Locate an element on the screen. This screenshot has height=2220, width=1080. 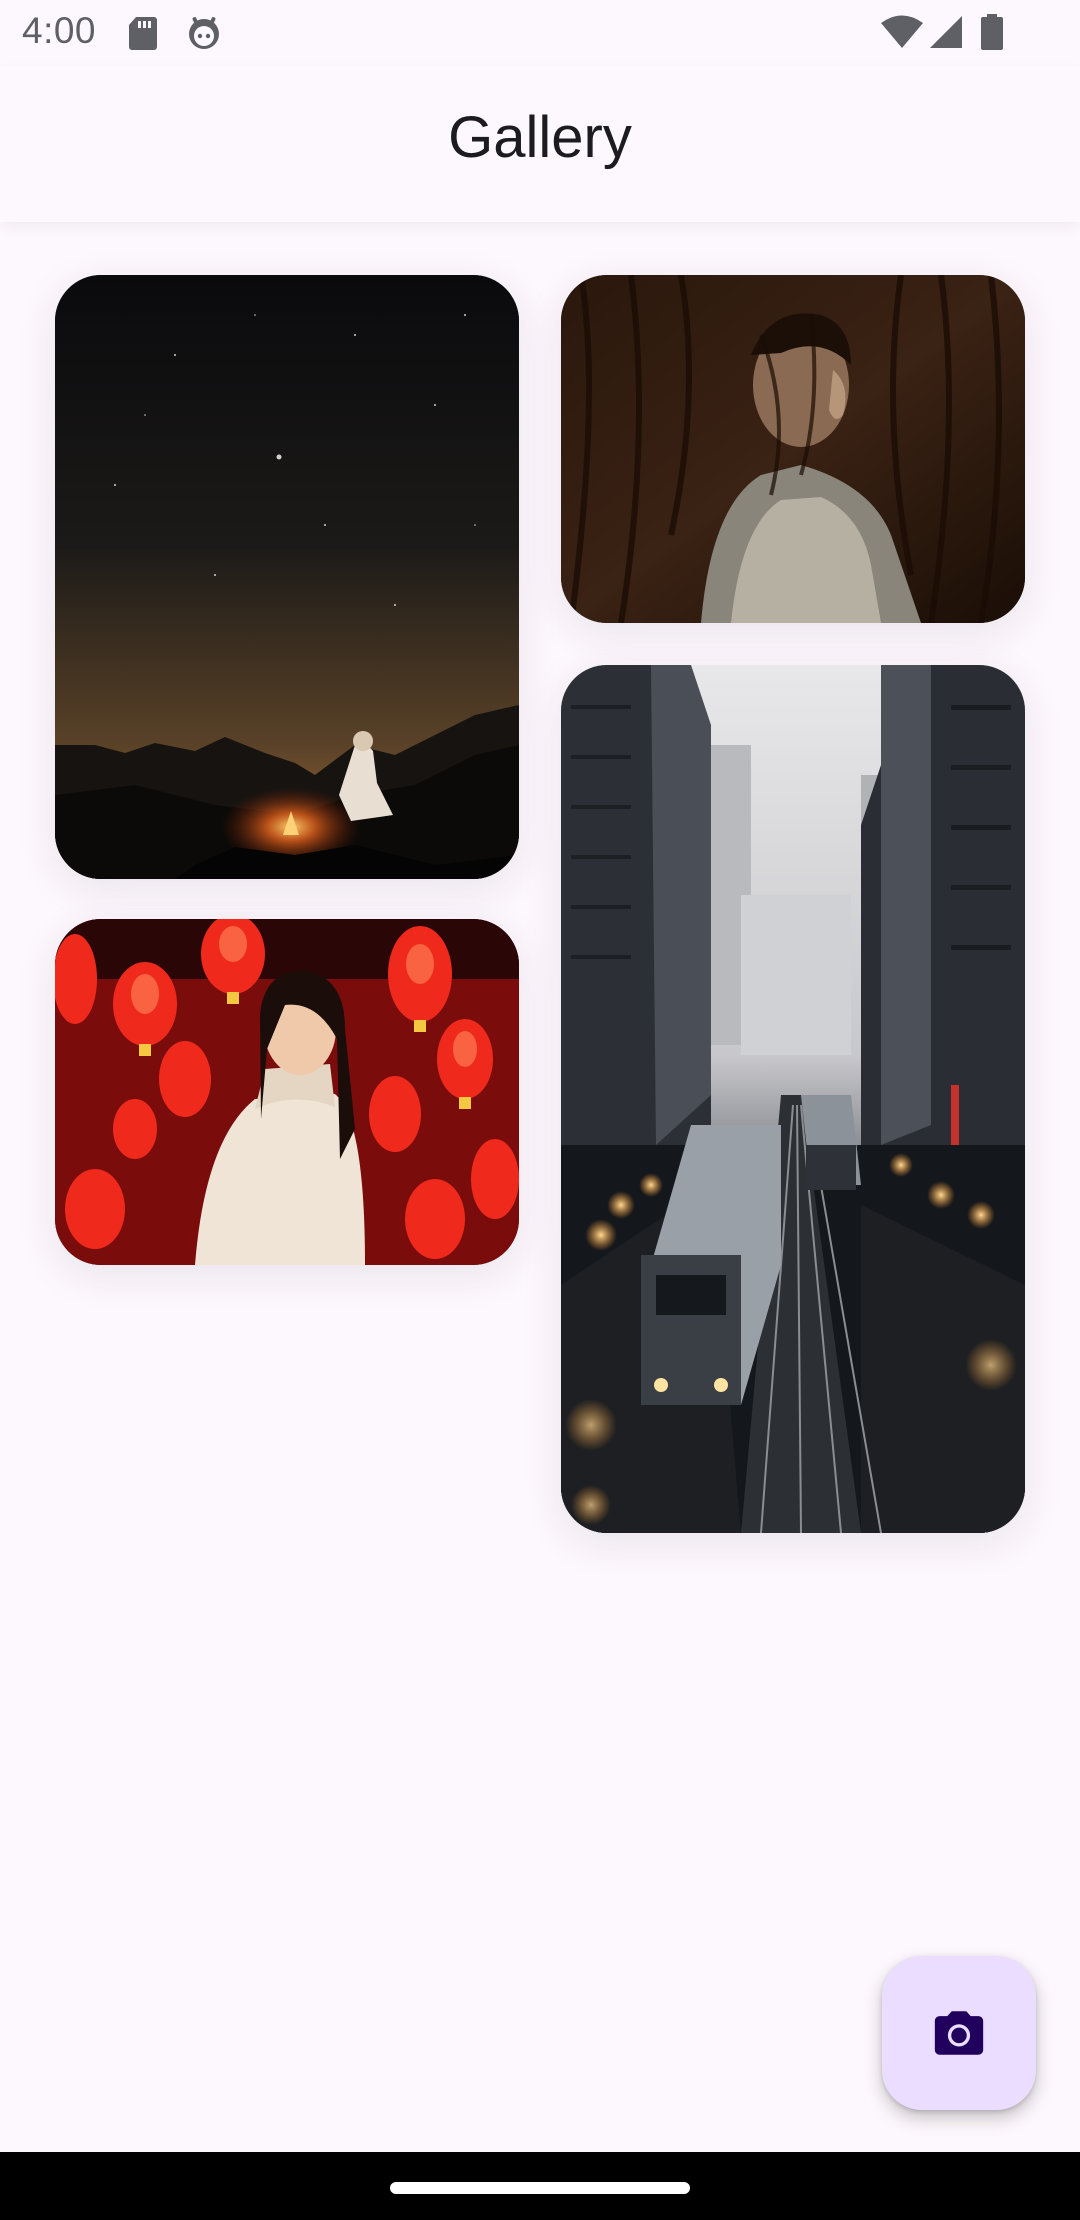
top-app-bar: Gallery is located at coordinates (540, 144).